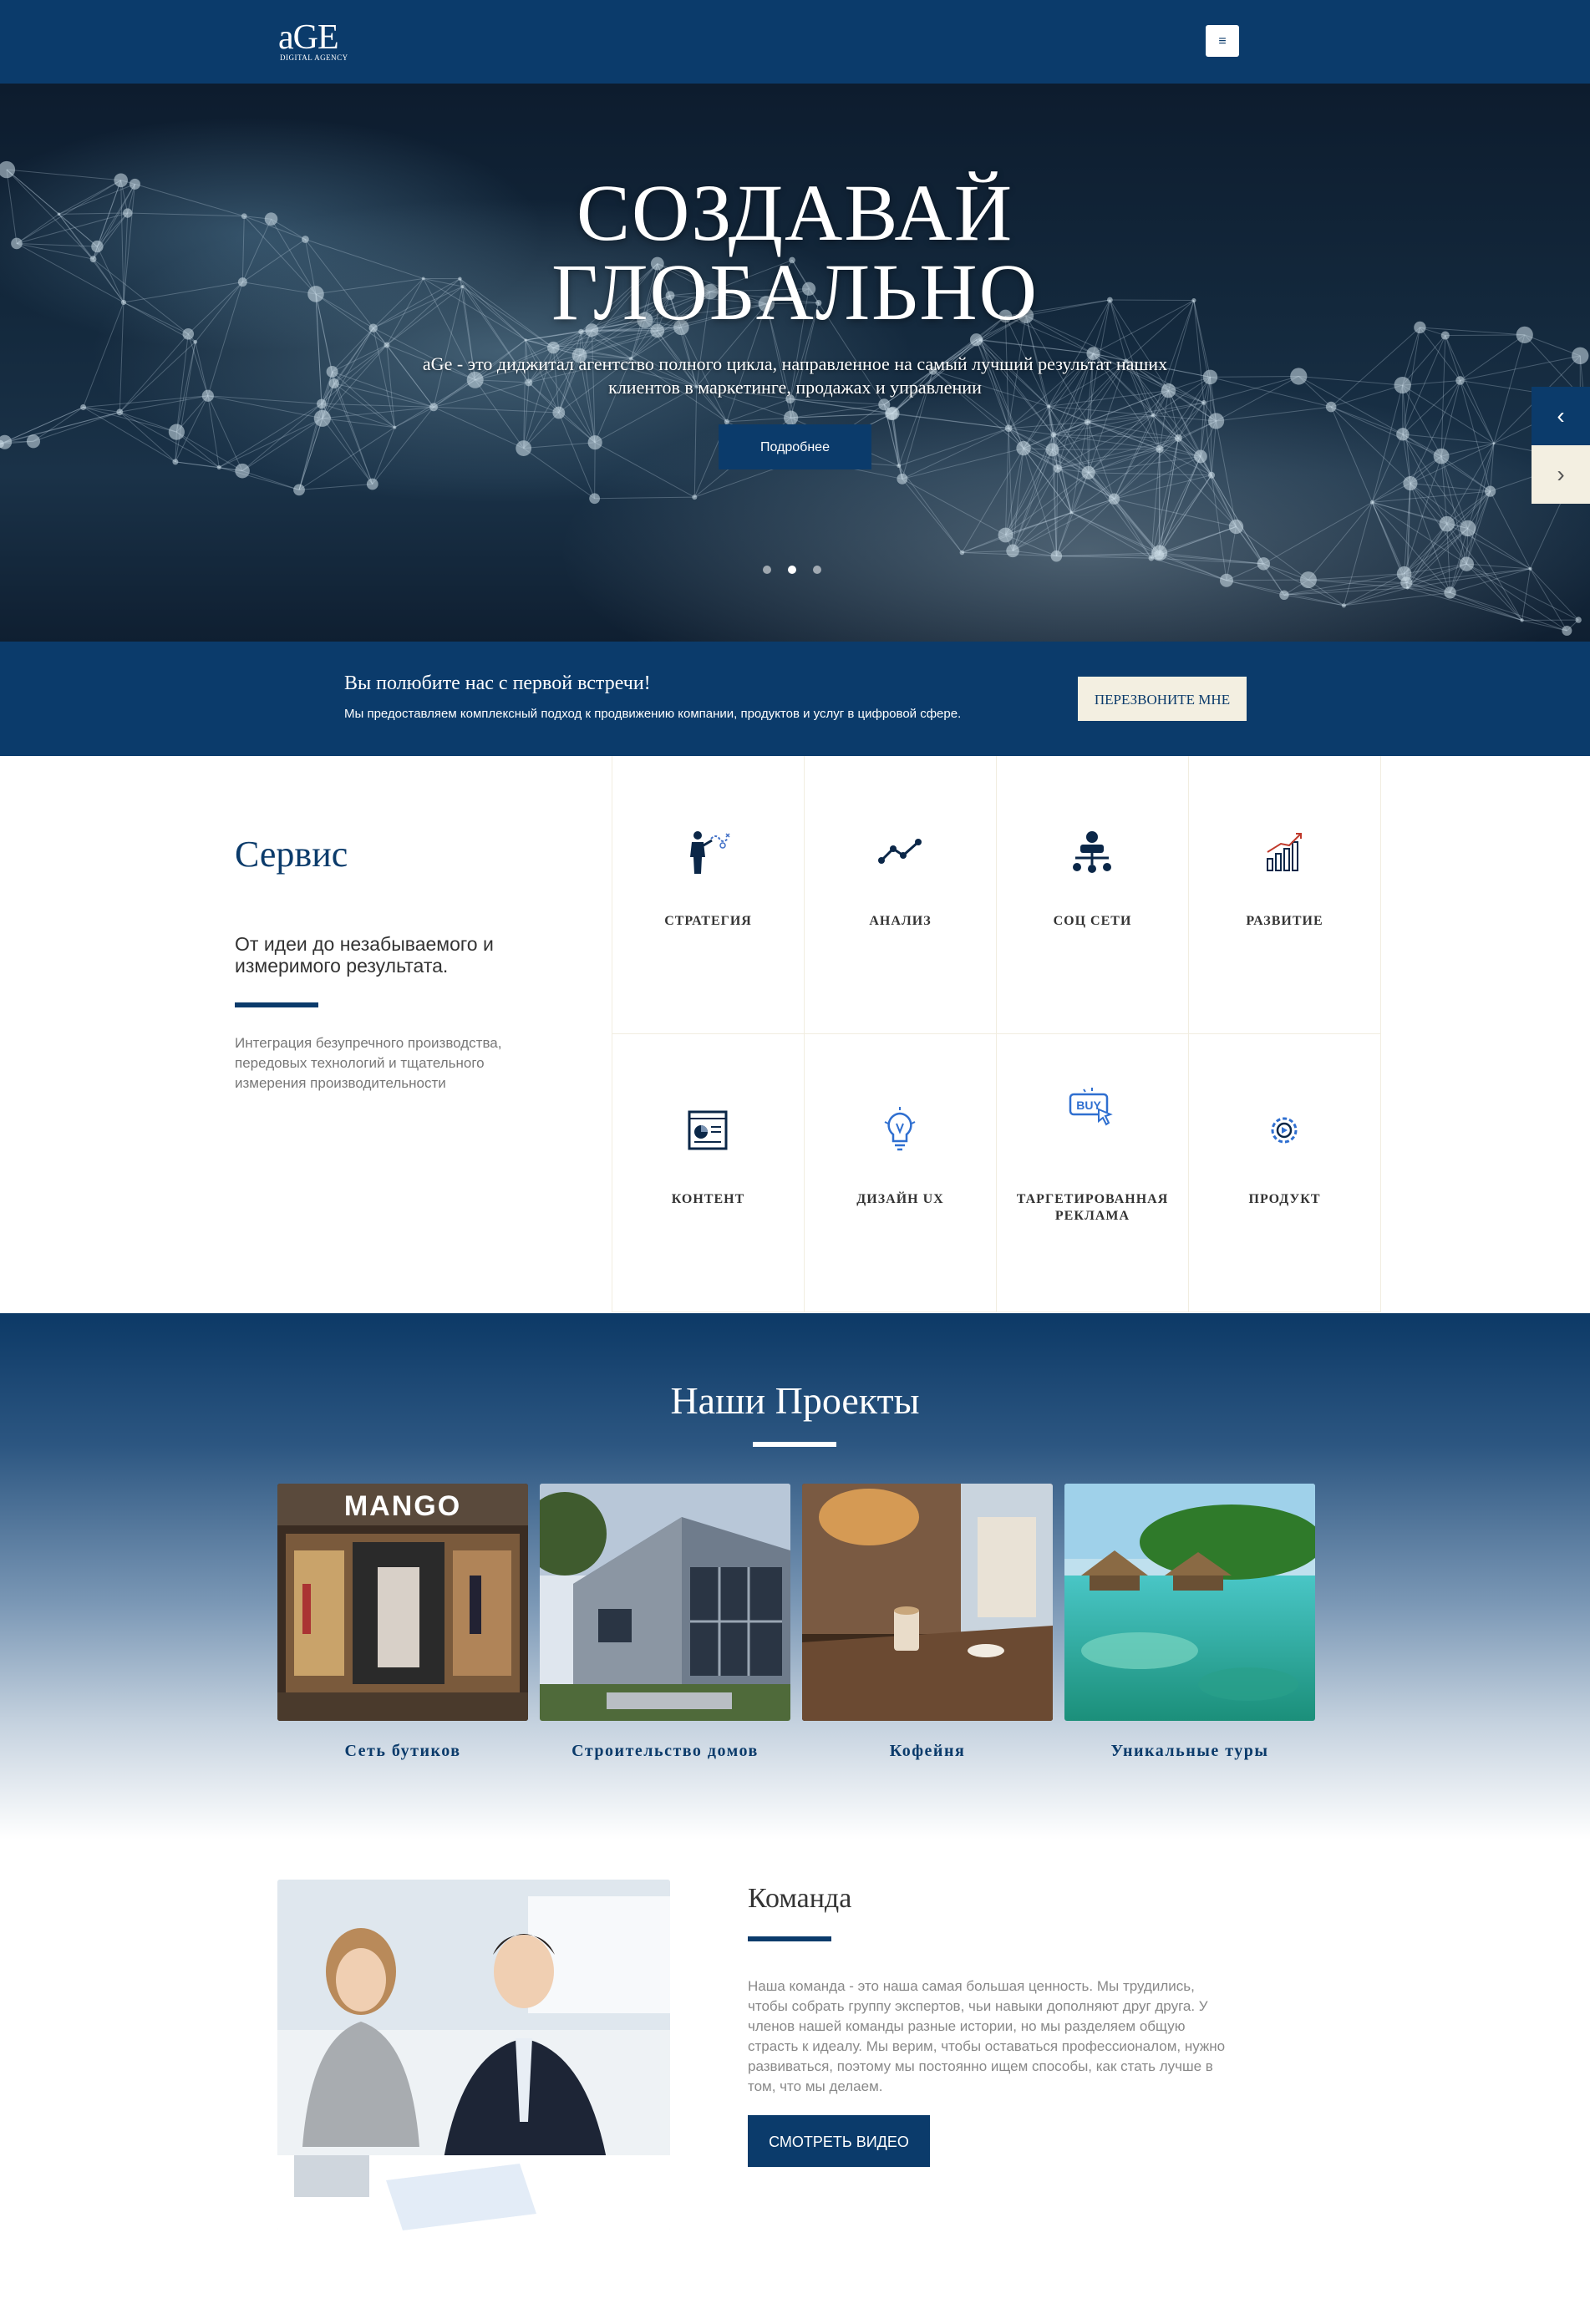  I want to click on service-label: КОНТЕНТ, so click(708, 1199).